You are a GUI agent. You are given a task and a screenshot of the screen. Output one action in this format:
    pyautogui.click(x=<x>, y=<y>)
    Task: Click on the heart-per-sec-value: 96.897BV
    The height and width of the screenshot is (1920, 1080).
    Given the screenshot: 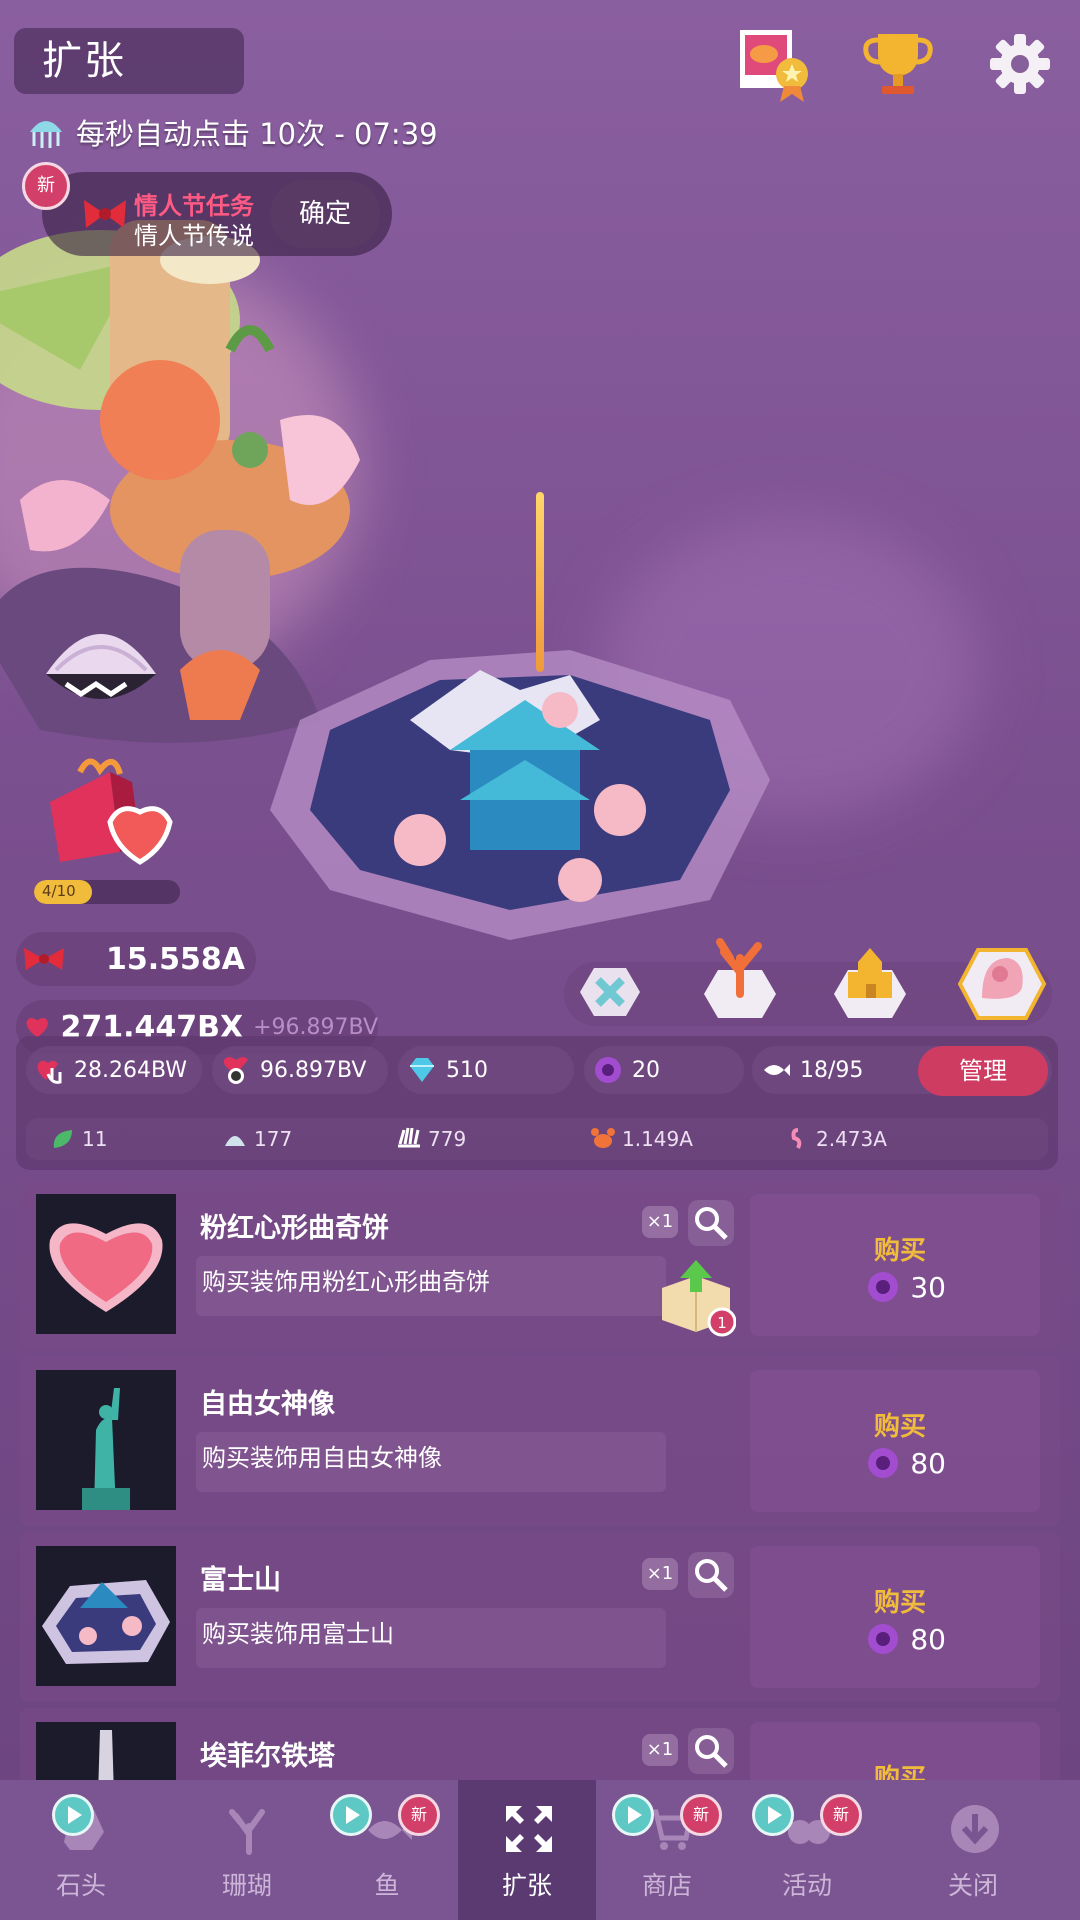 What is the action you would take?
    pyautogui.click(x=313, y=1070)
    